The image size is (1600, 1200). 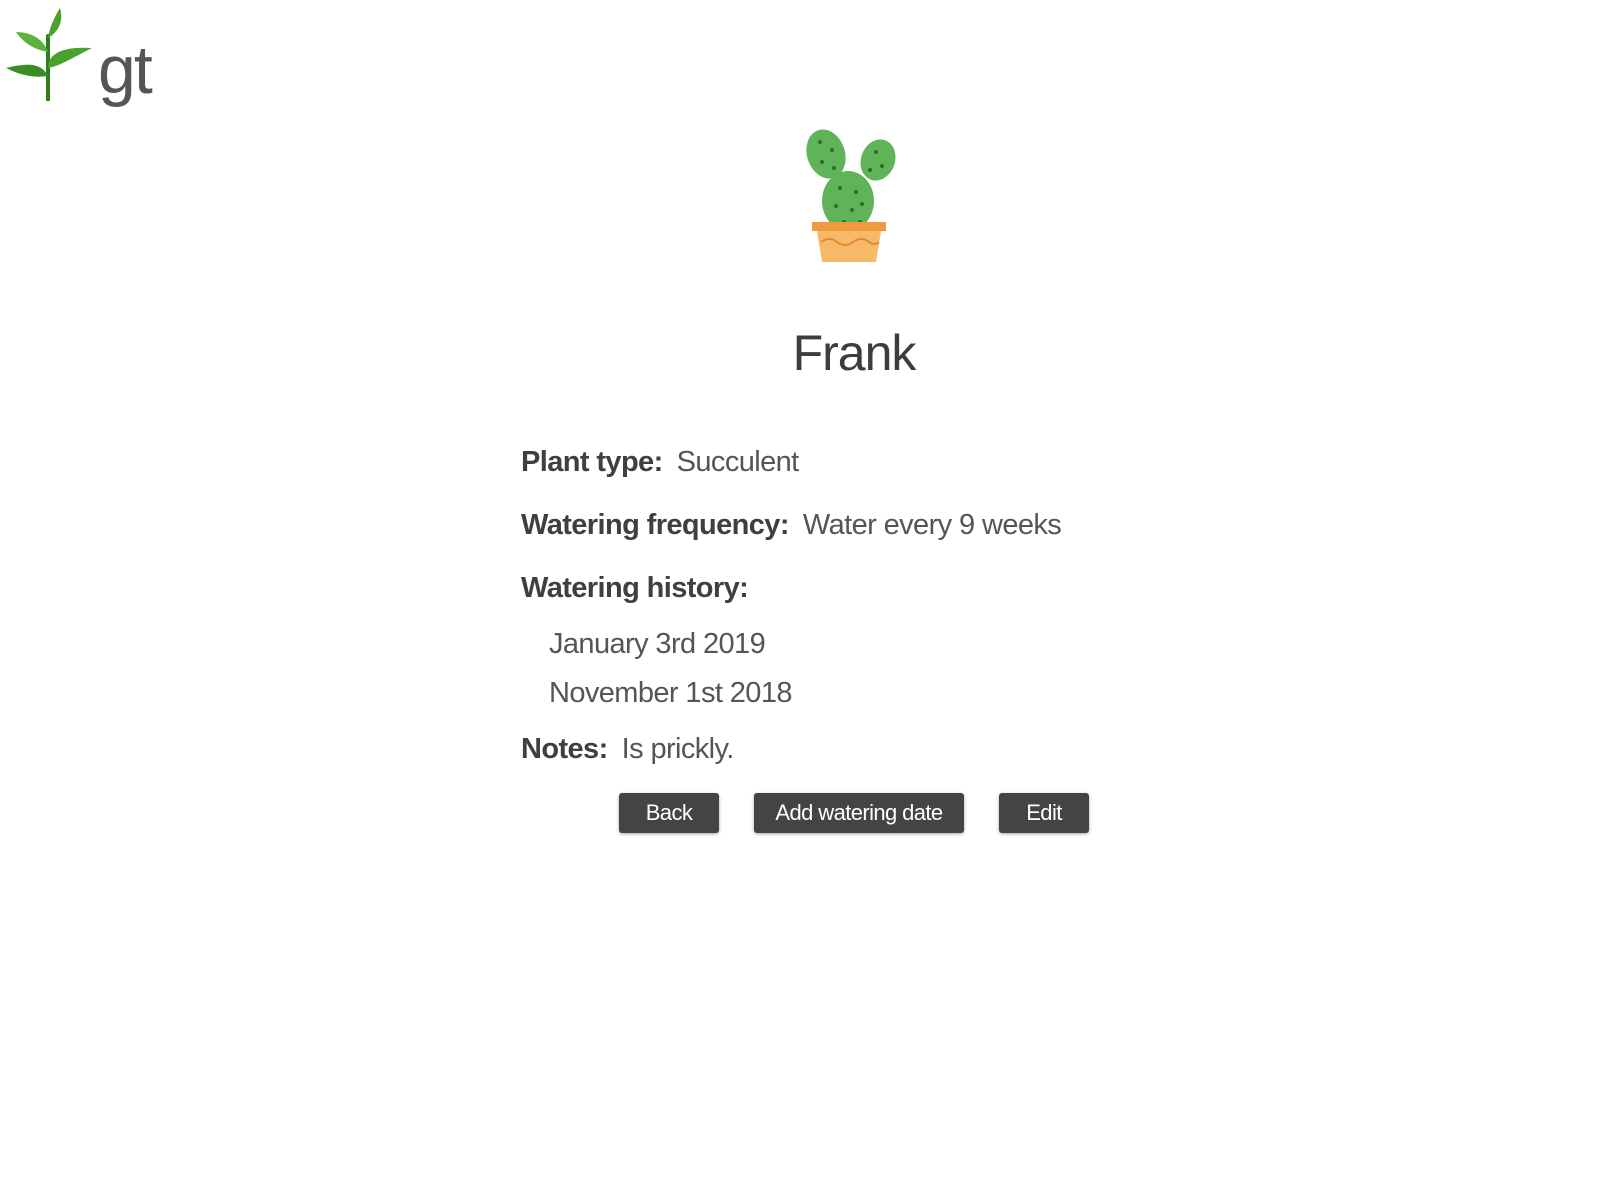 What do you see at coordinates (1044, 813) in the screenshot?
I see `edit-button: Edit` at bounding box center [1044, 813].